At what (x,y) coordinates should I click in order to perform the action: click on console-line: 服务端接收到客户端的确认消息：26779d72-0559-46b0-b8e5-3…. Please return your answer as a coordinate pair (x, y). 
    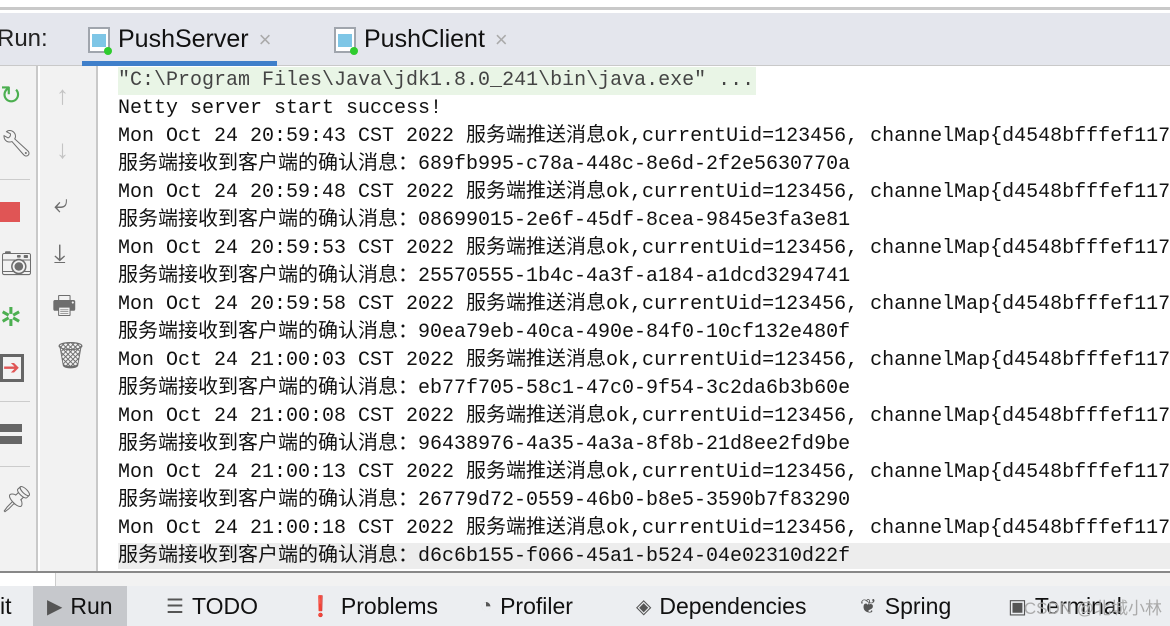
    Looking at the image, I should click on (484, 500).